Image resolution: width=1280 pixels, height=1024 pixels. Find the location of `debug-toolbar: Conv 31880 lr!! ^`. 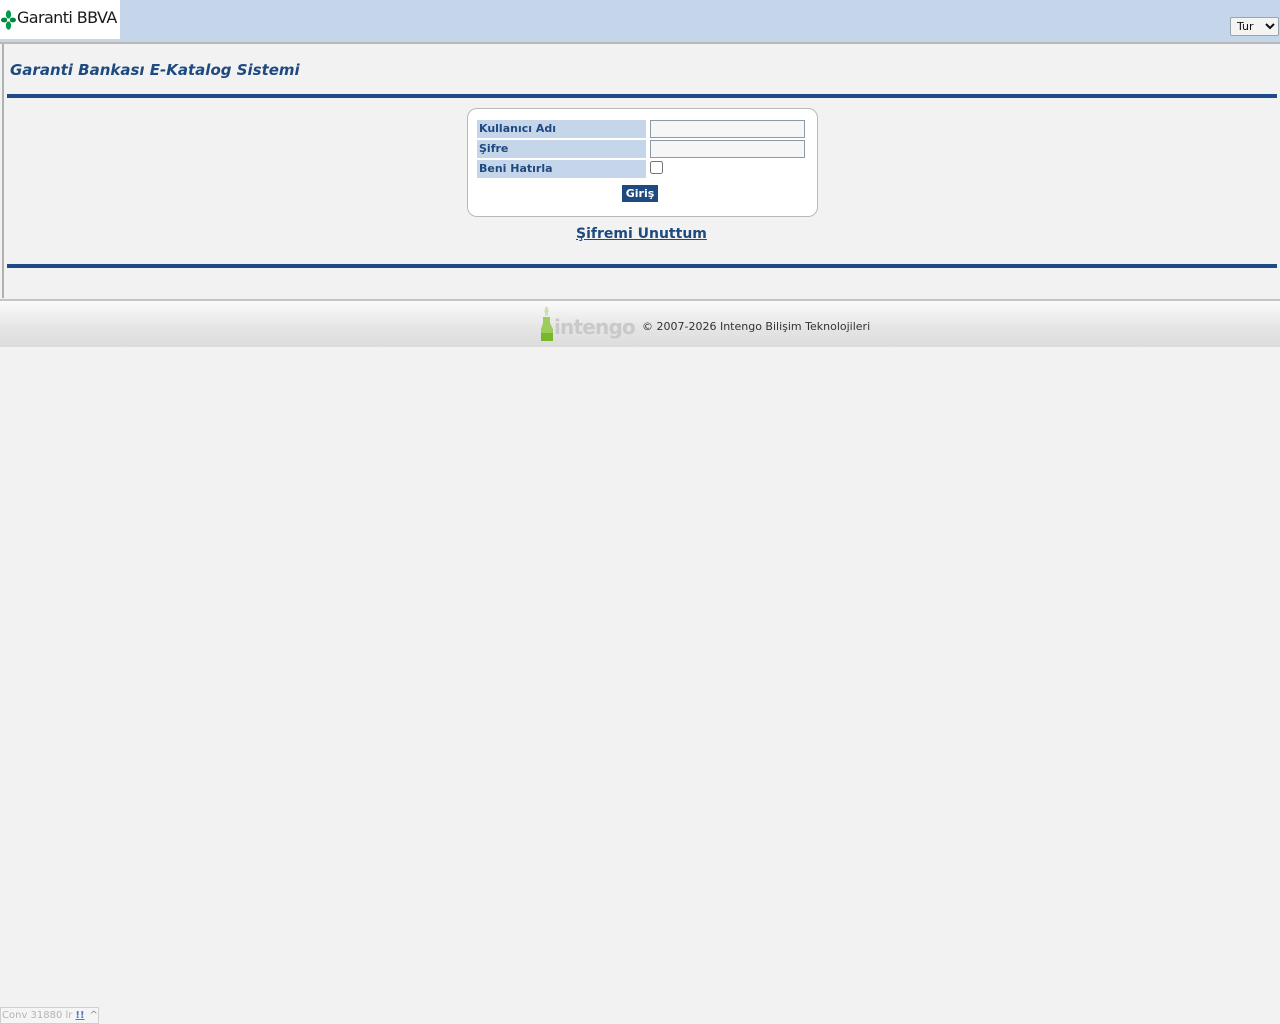

debug-toolbar: Conv 31880 lr!! ^ is located at coordinates (49, 1015).